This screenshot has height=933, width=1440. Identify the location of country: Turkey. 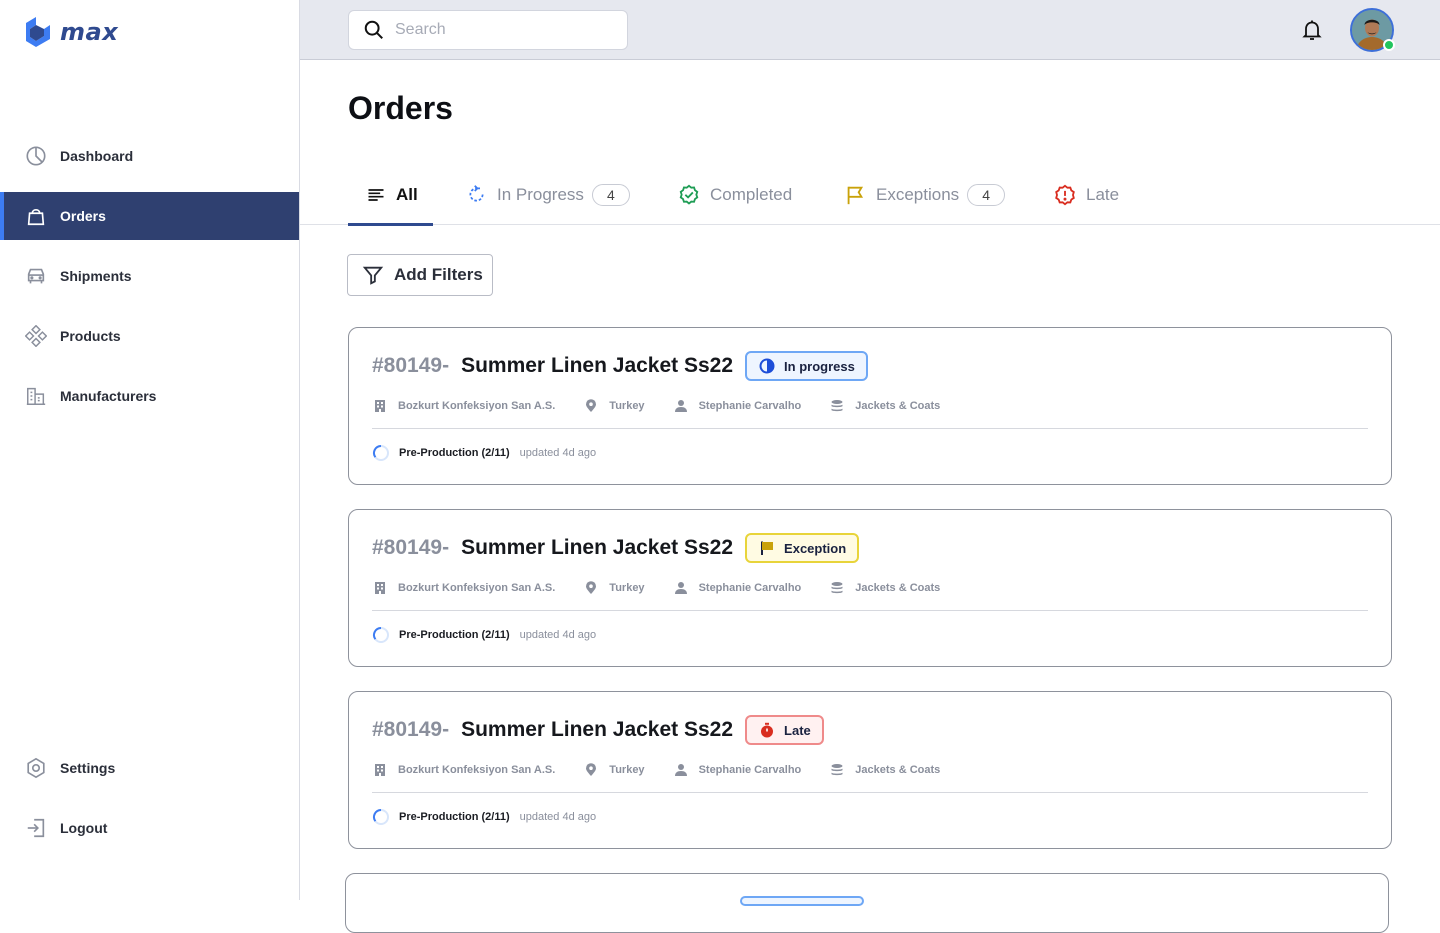
(627, 770).